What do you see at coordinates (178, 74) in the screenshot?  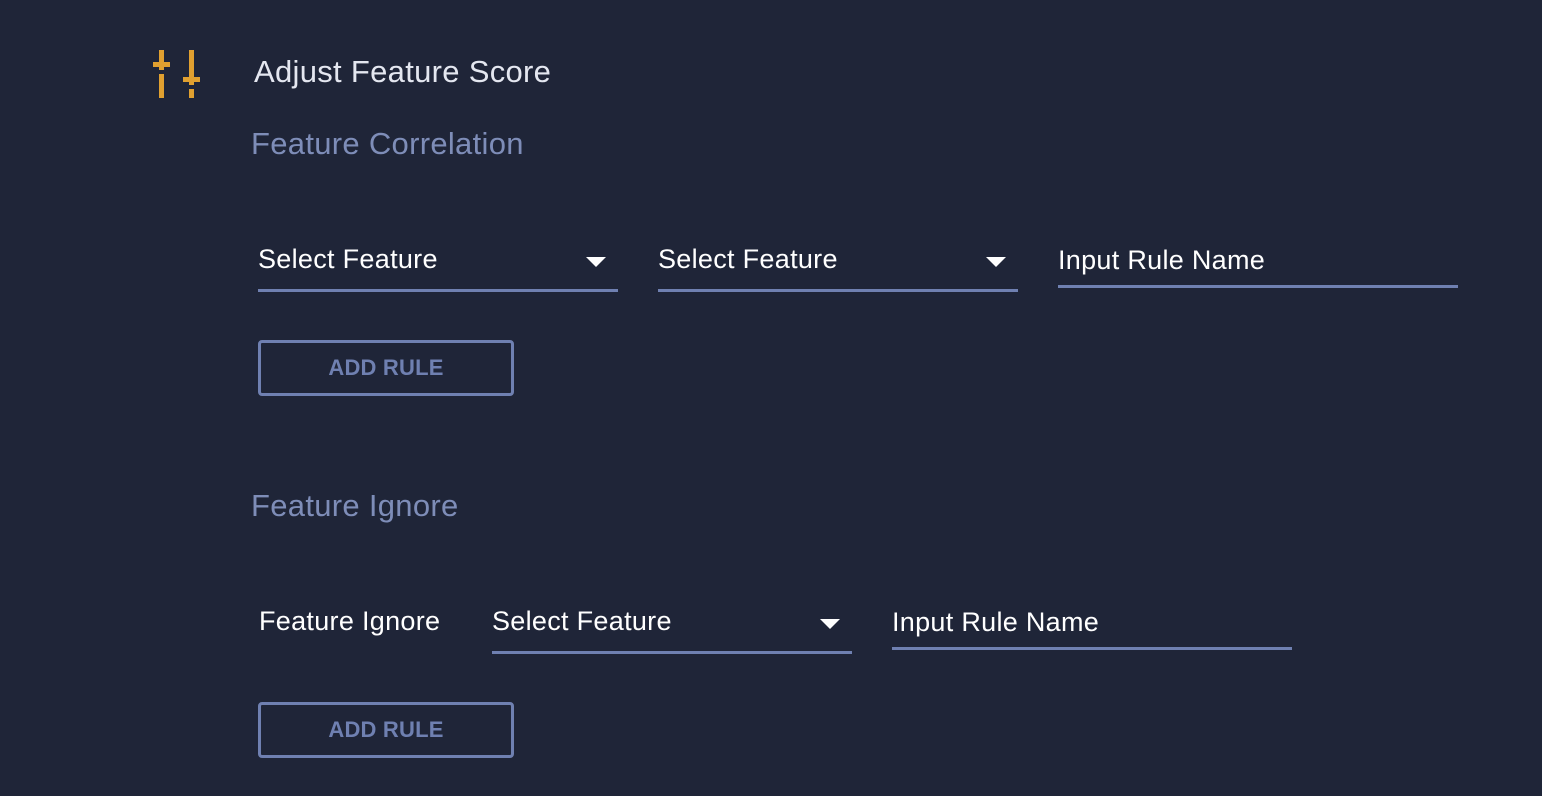 I see `sliders-icon` at bounding box center [178, 74].